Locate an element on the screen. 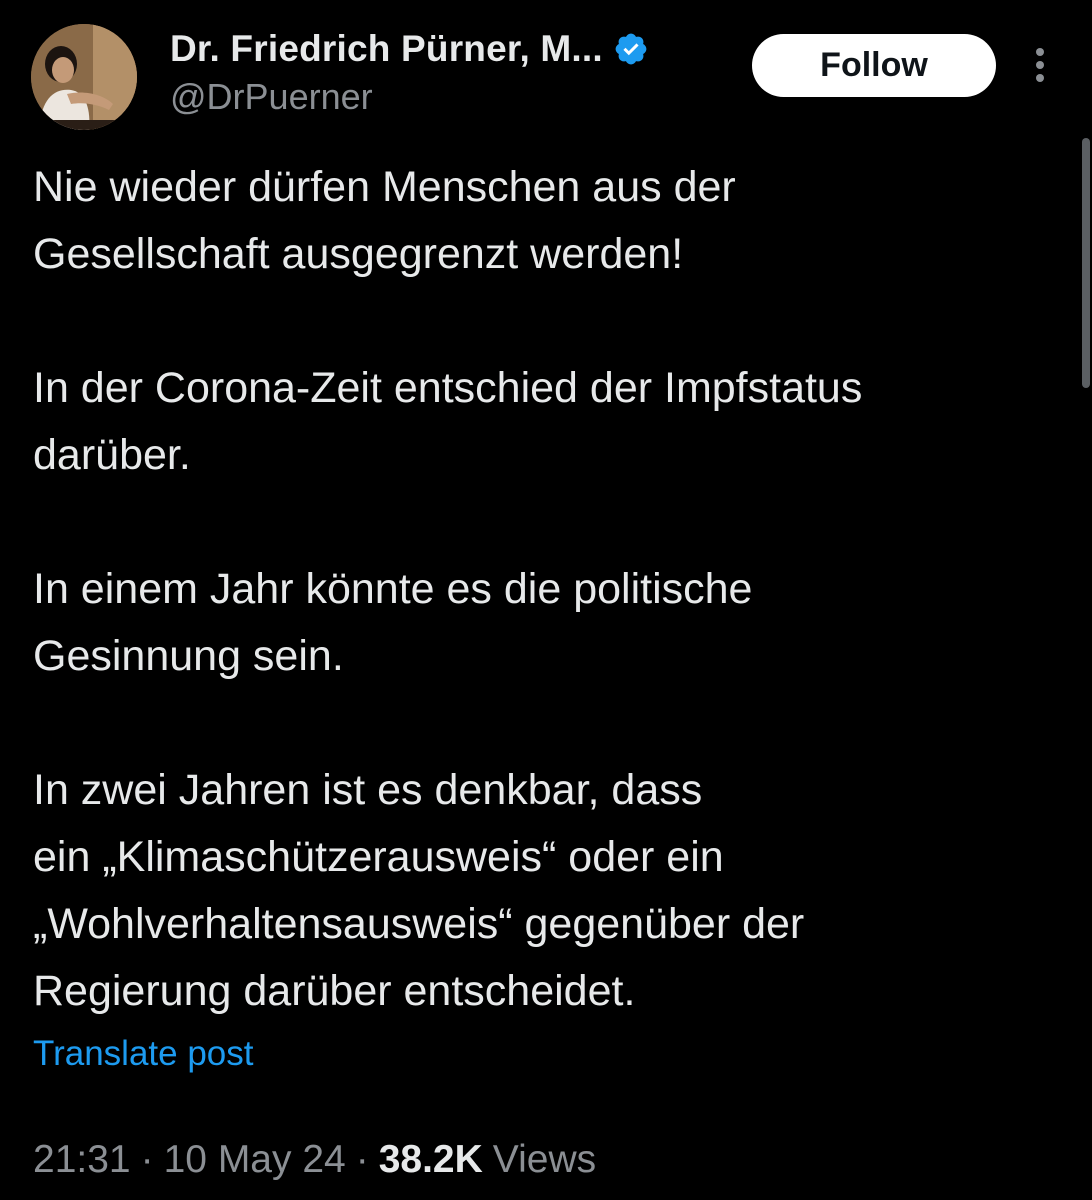 The image size is (1092, 1200). verified-badge-icon is located at coordinates (631, 49).